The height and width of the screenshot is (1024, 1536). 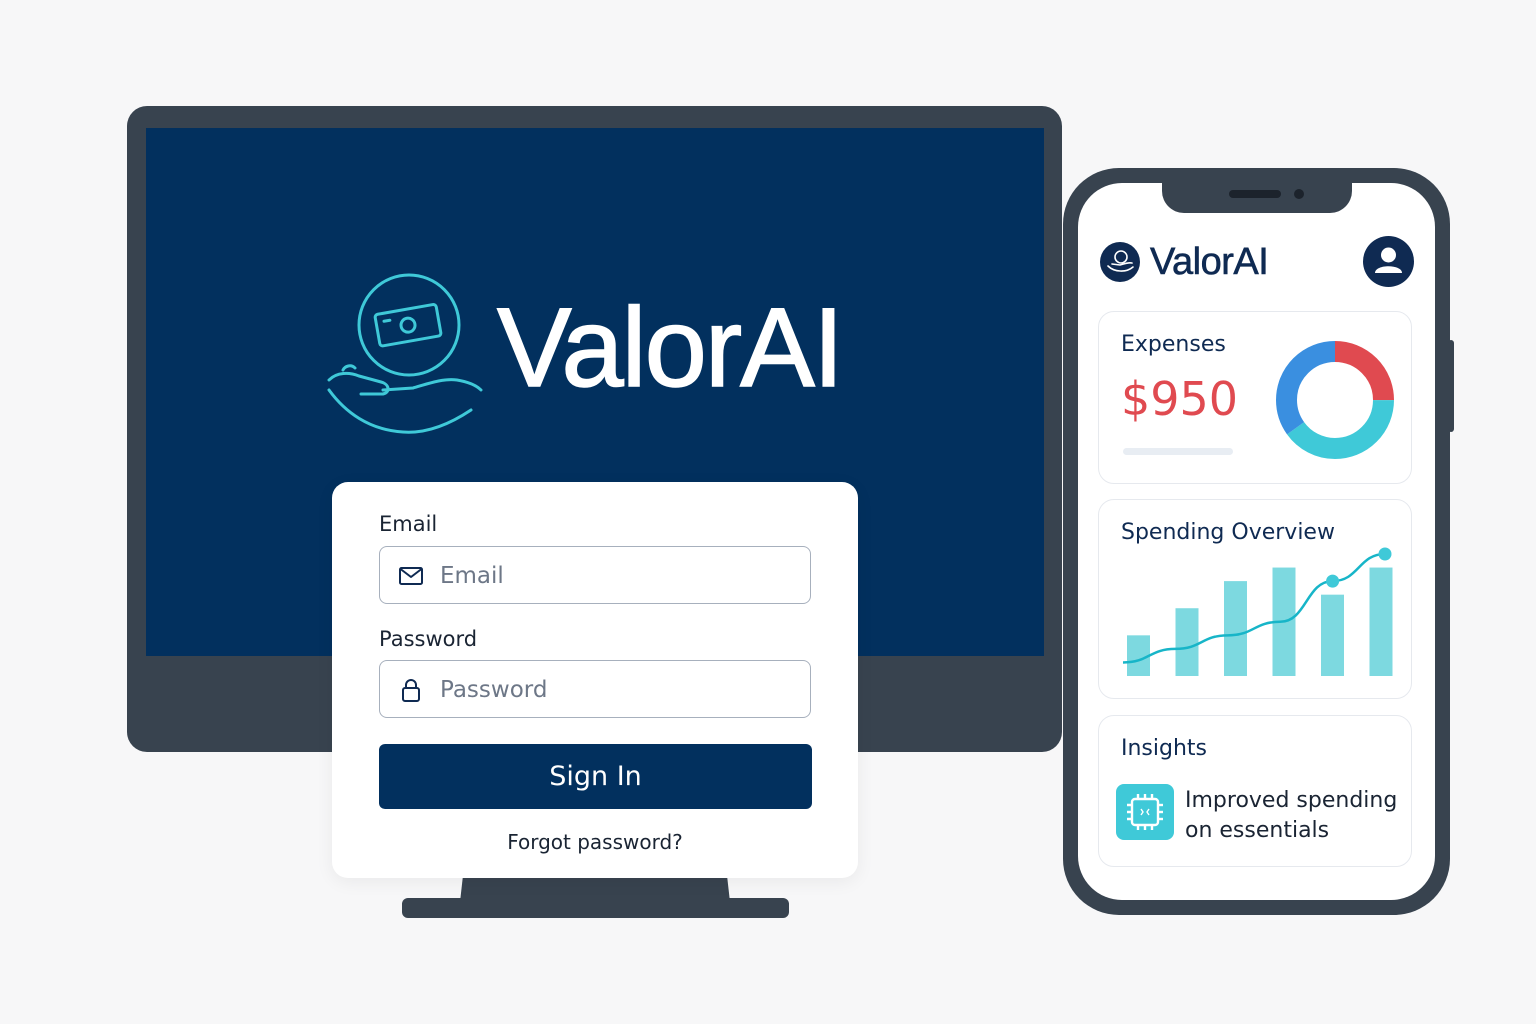 What do you see at coordinates (1299, 194) in the screenshot?
I see `front-camera` at bounding box center [1299, 194].